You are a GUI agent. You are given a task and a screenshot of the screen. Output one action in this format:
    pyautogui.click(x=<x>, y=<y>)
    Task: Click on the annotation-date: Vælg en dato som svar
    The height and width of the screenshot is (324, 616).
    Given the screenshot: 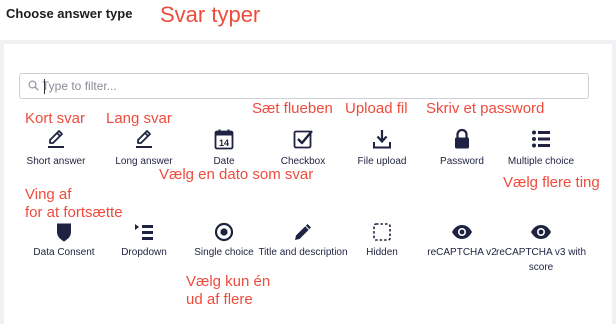 What is the action you would take?
    pyautogui.click(x=236, y=174)
    